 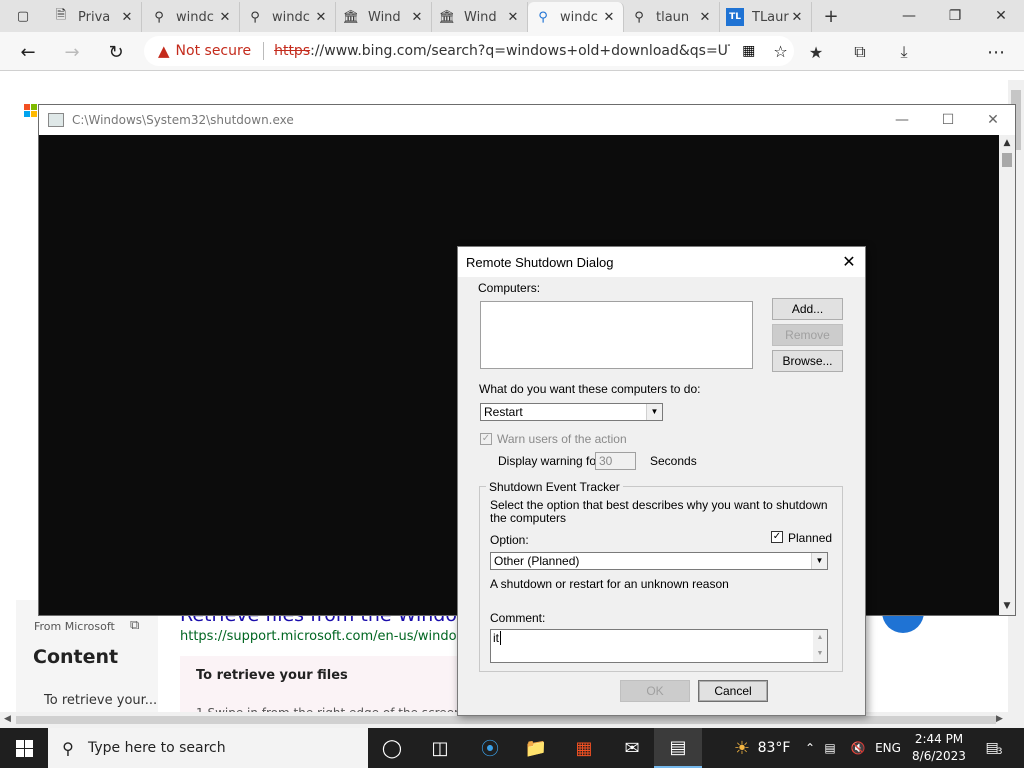 What do you see at coordinates (659, 561) in the screenshot?
I see `option-select: Other (Planned) ▼` at bounding box center [659, 561].